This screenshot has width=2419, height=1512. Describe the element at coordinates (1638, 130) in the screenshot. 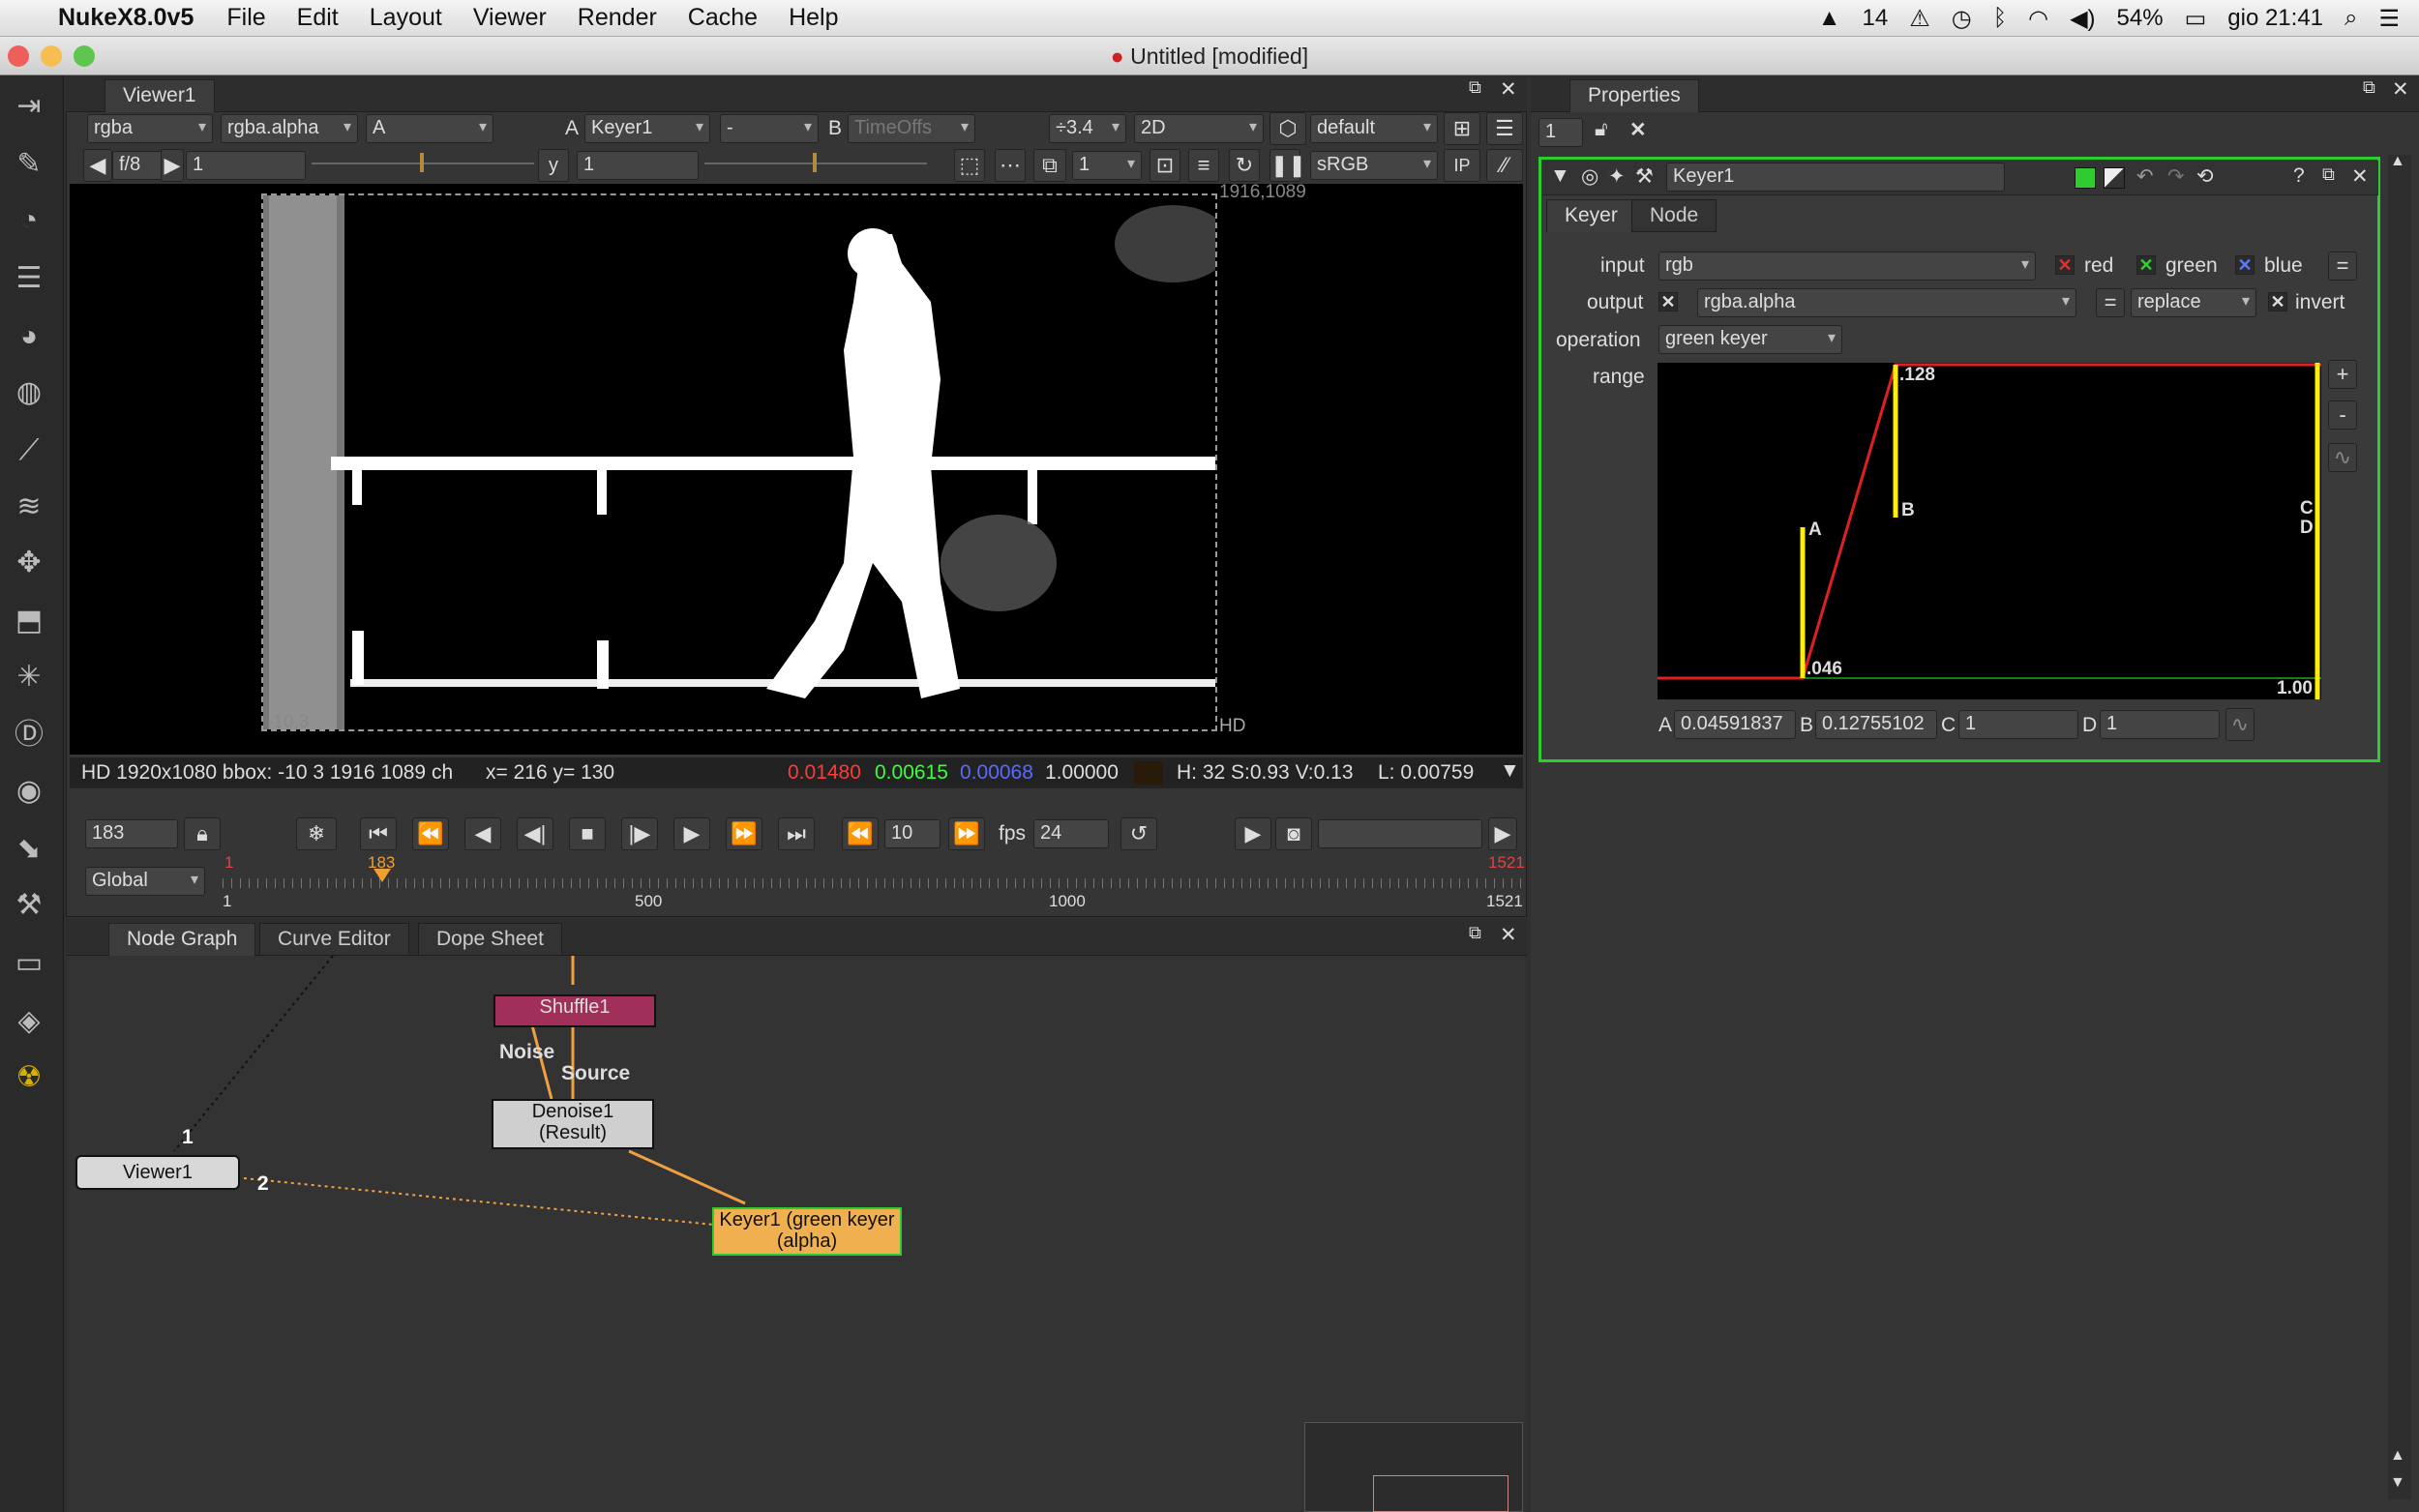

I see `clear-panels-icon: ✕` at that location.